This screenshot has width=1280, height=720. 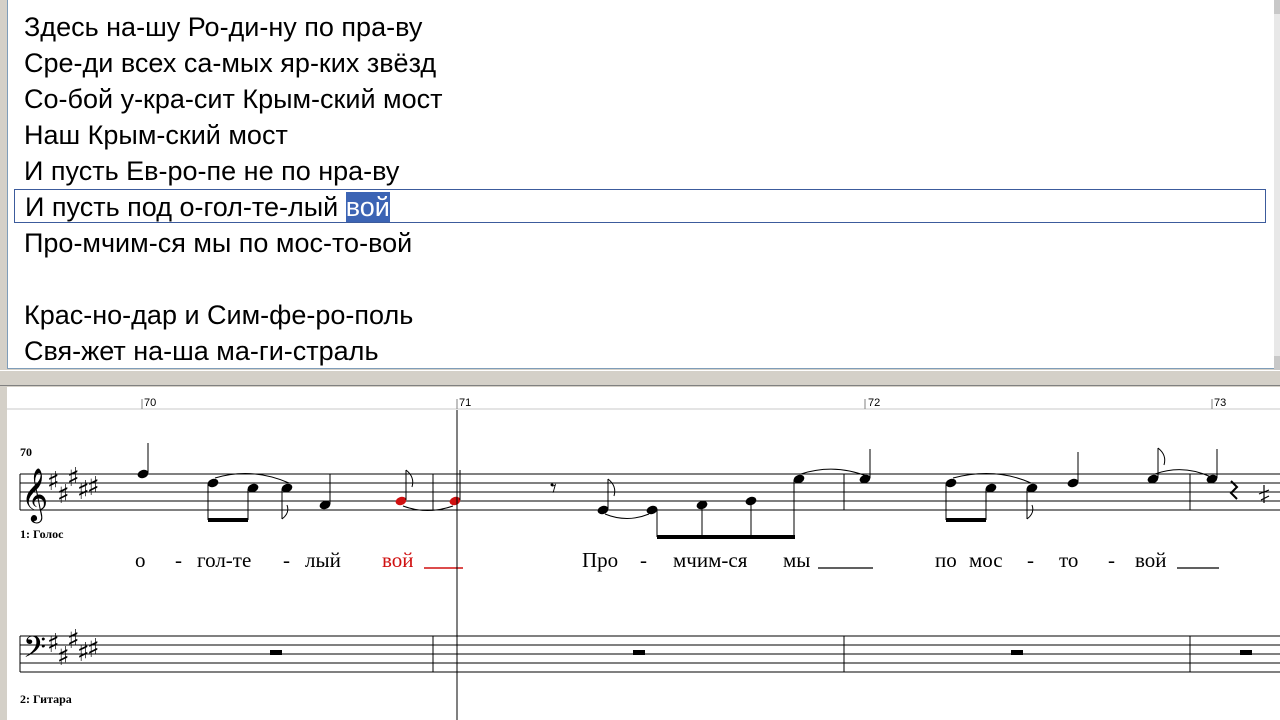 What do you see at coordinates (1277, 363) in the screenshot?
I see `scroll-down-arrow` at bounding box center [1277, 363].